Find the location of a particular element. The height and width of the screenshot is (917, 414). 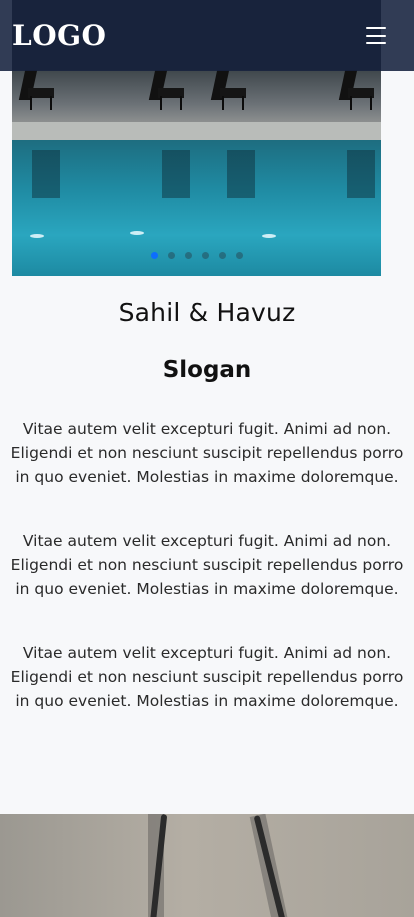

pool-ladder-image is located at coordinates (207, 865).